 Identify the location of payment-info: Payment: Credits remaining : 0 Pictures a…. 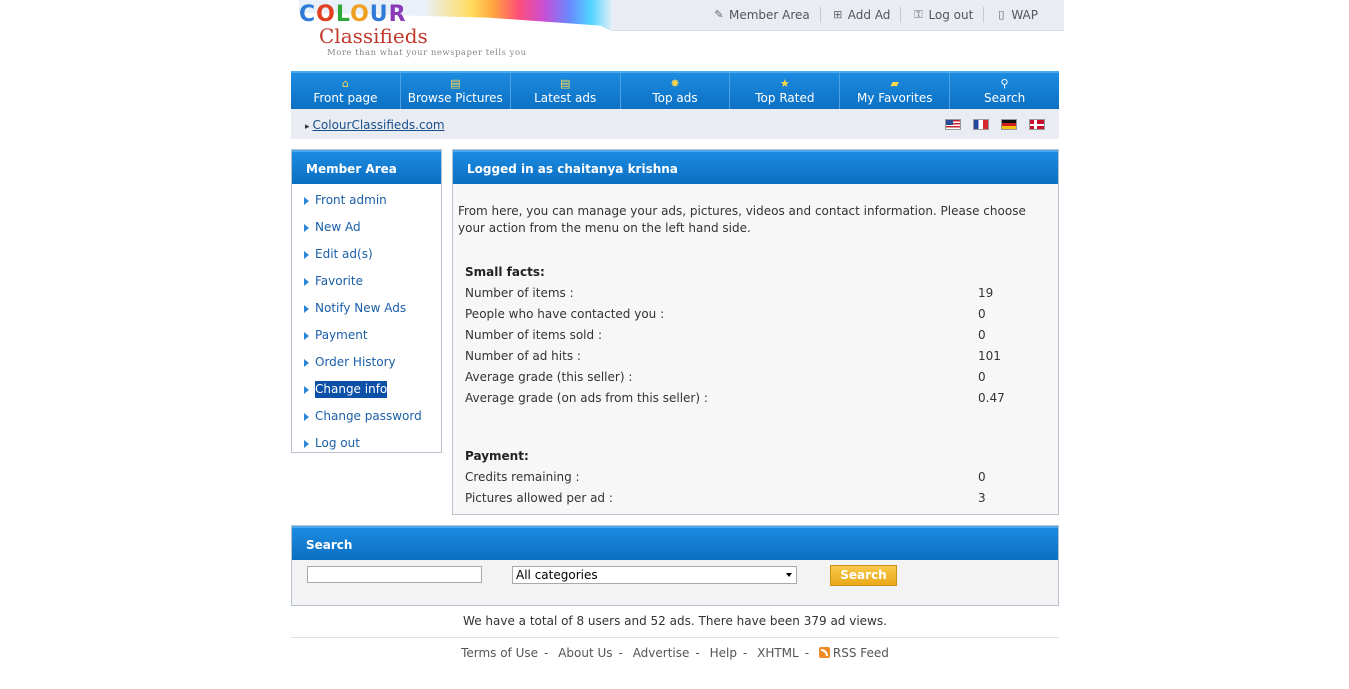
(755, 477).